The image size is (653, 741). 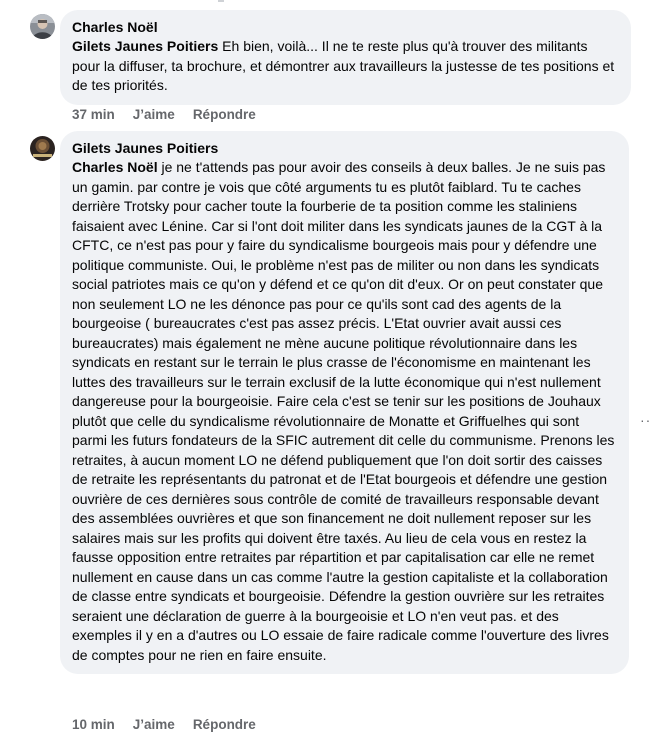 I want to click on scroll-divider, so click(x=221, y=1).